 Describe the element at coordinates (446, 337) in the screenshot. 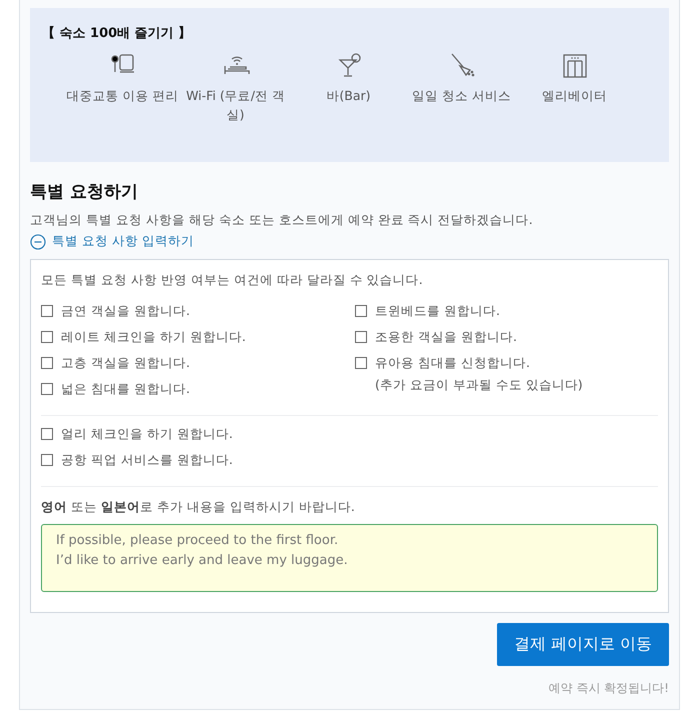

I see `option-label: 조용한 객실을 원합니다.` at that location.